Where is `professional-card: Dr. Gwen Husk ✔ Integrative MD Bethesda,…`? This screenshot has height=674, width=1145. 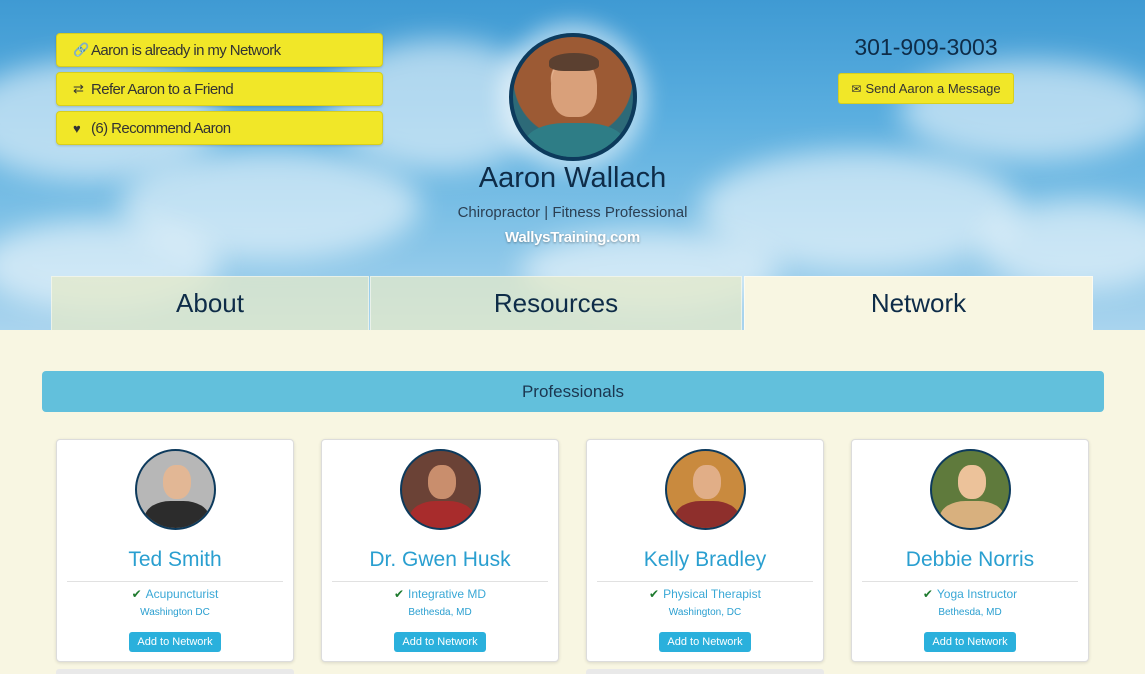
professional-card: Dr. Gwen Husk ✔ Integrative MD Bethesda,… is located at coordinates (440, 550).